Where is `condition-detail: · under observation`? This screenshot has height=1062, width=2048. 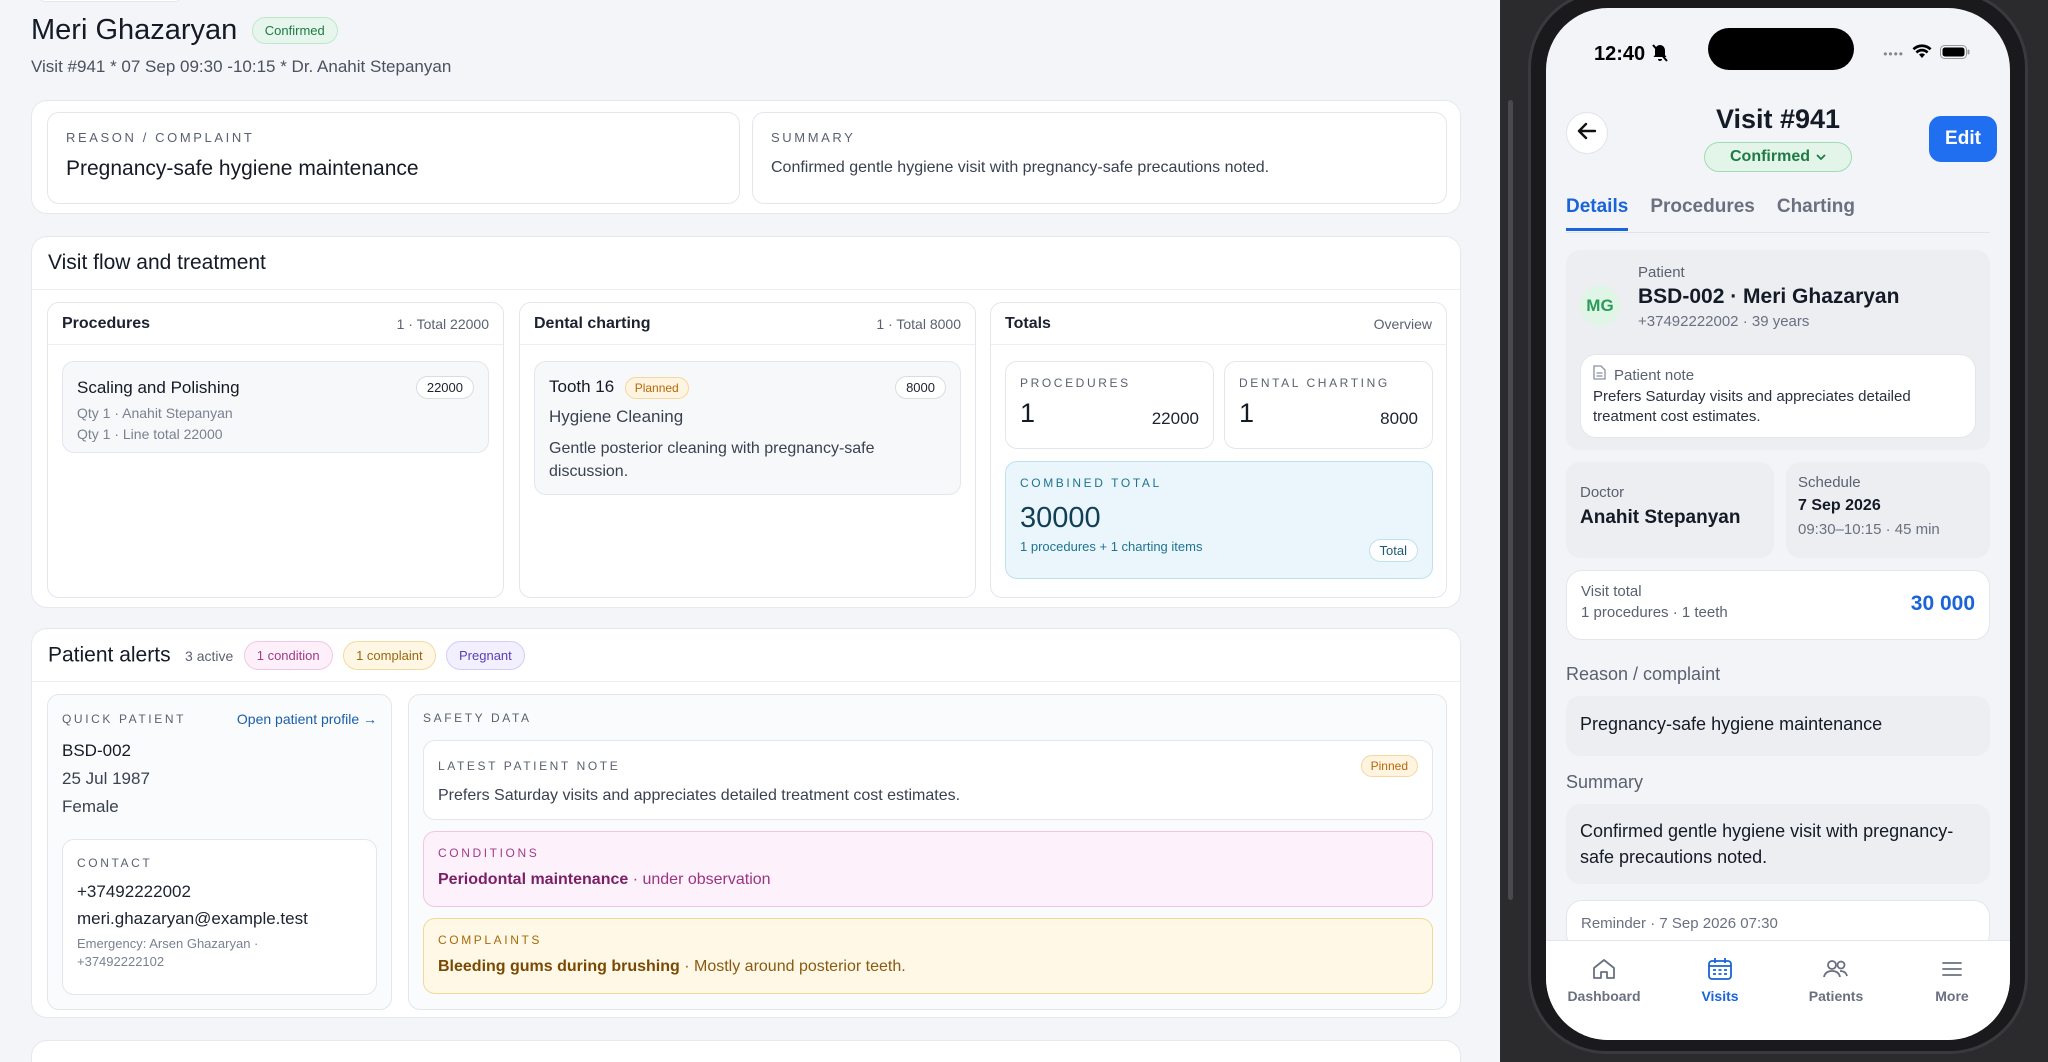
condition-detail: · under observation is located at coordinates (699, 879).